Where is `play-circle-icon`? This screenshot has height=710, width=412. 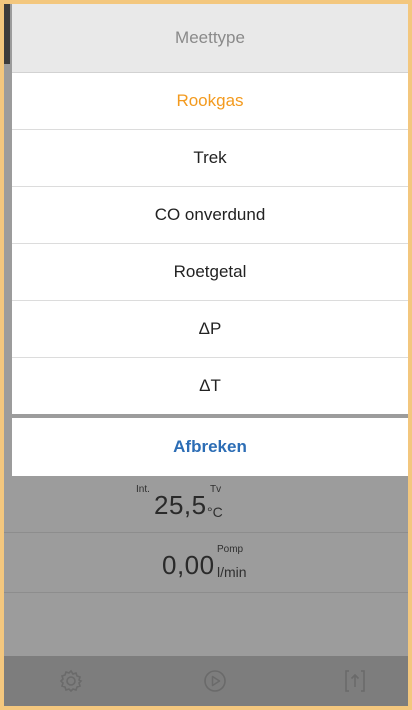
play-circle-icon is located at coordinates (215, 681).